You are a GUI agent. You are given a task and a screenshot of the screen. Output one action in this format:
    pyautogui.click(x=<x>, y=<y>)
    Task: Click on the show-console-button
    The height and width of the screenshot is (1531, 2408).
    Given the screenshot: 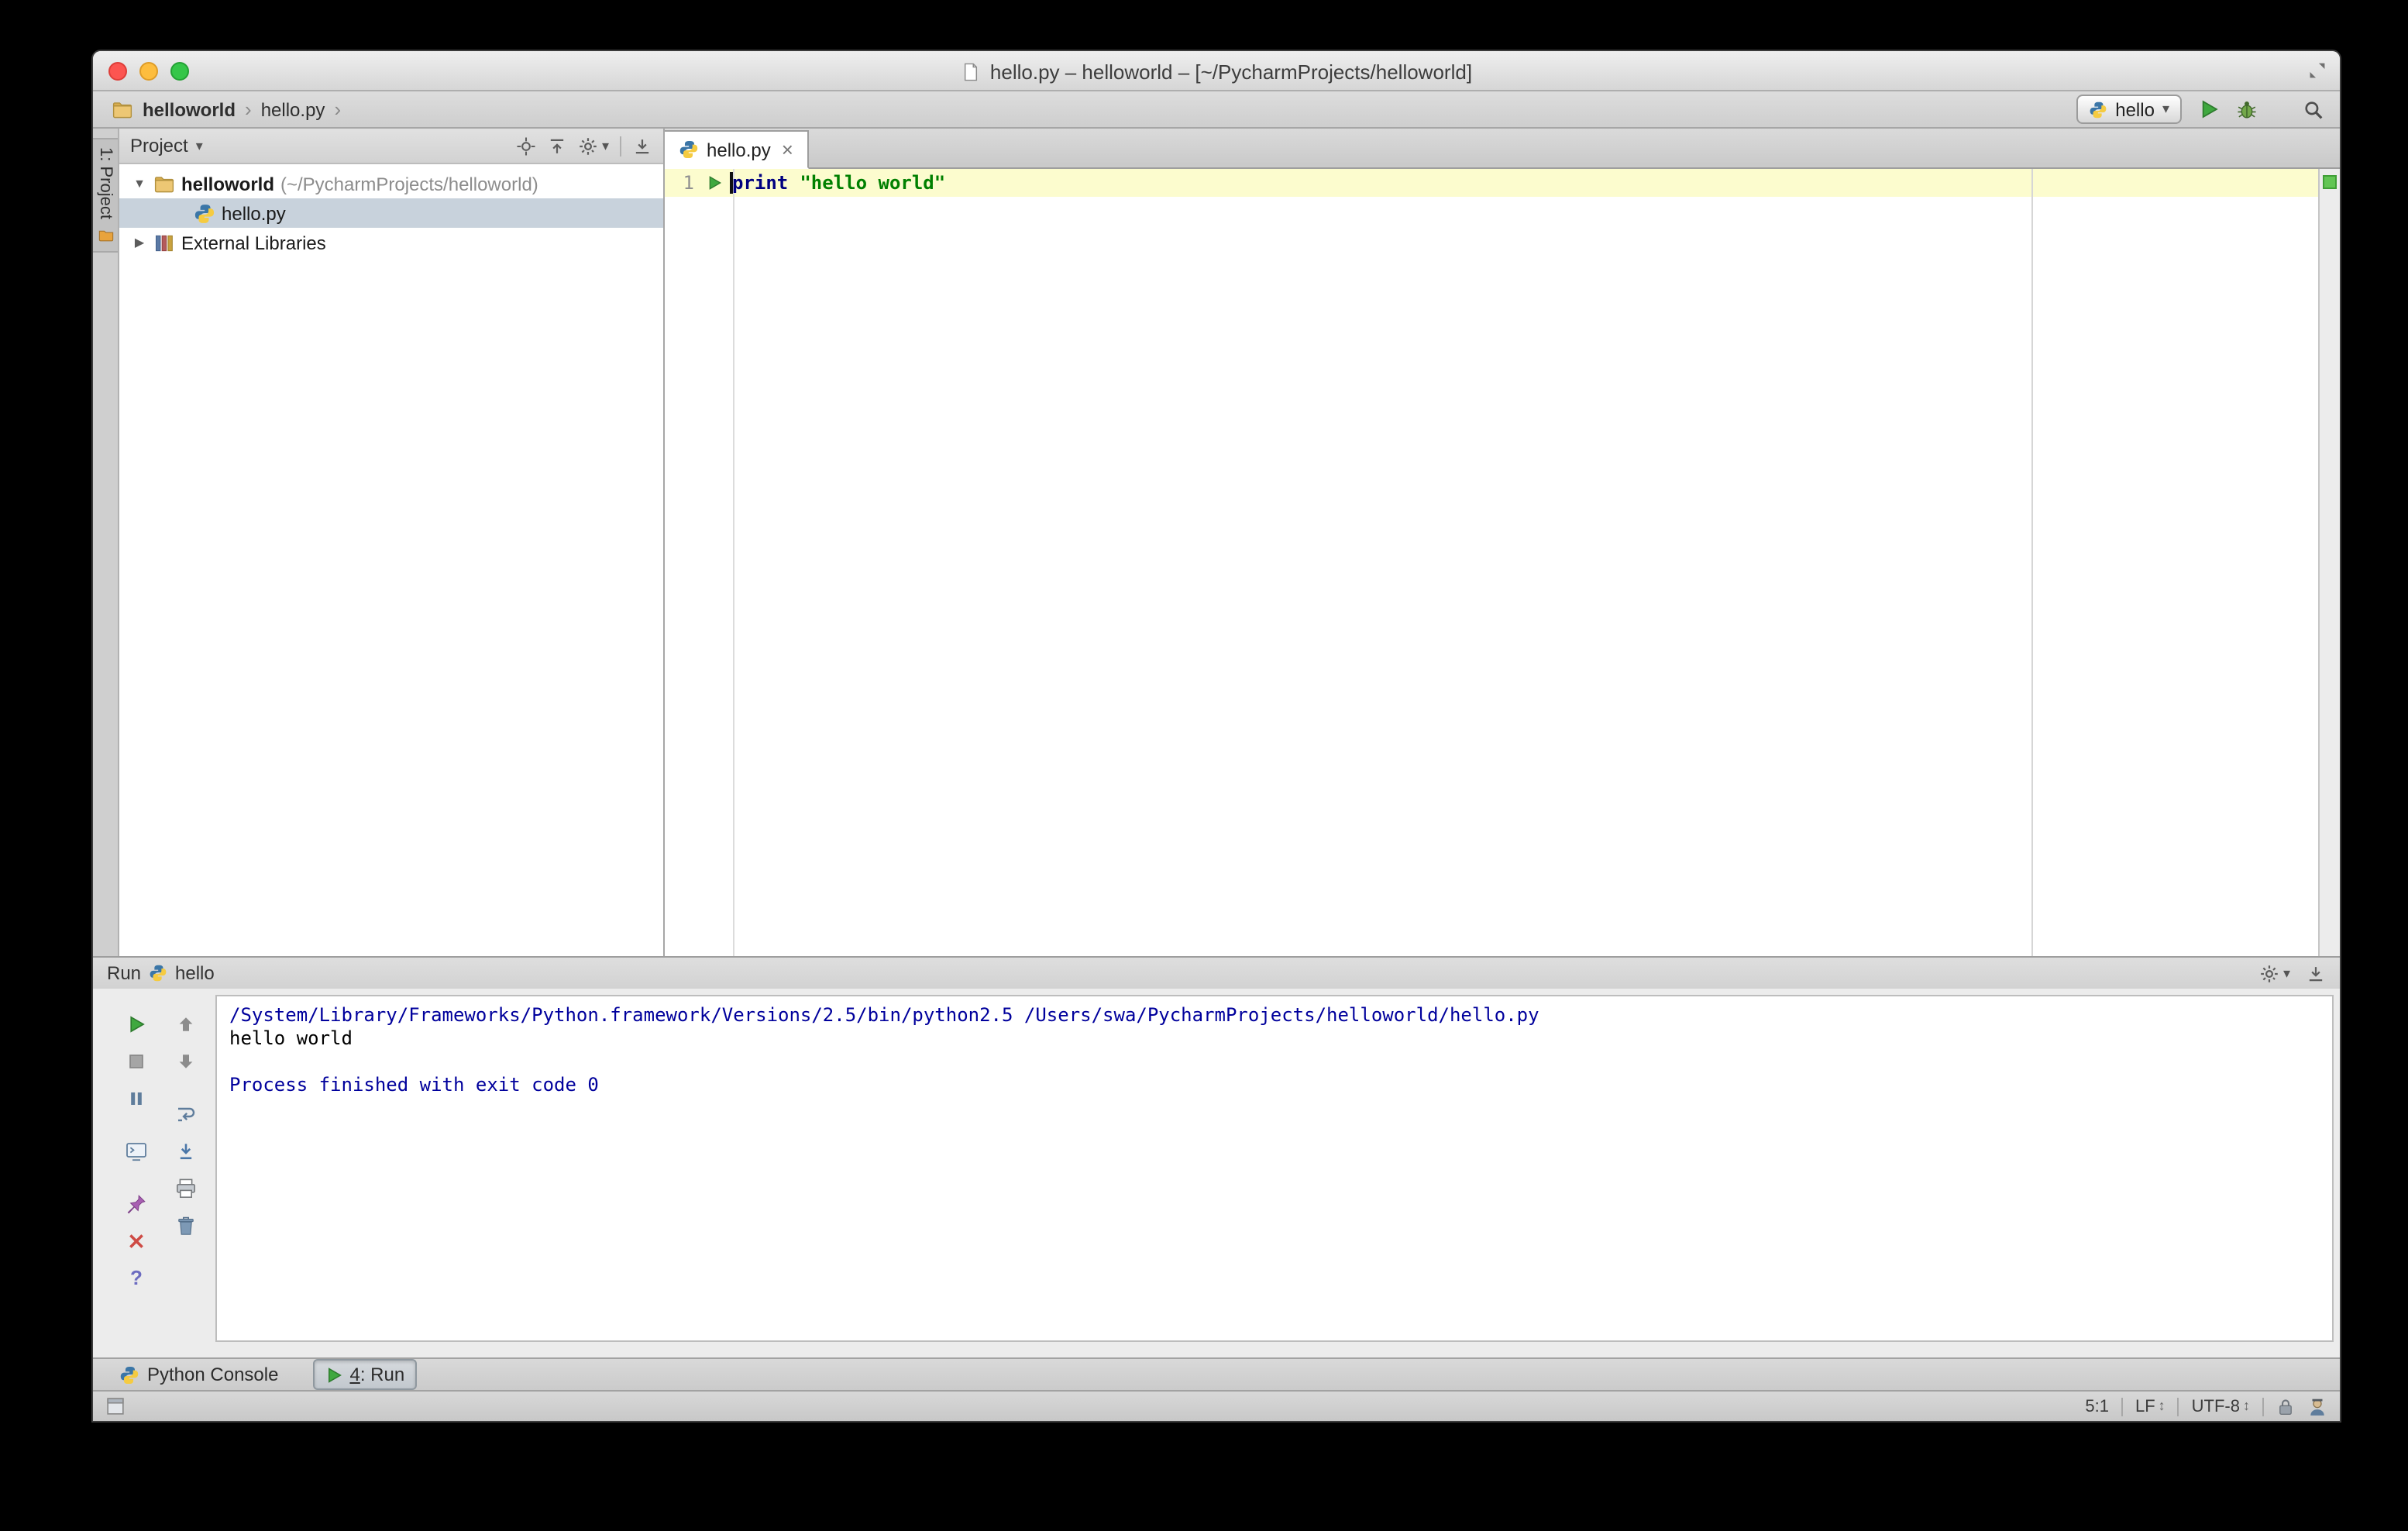 What is the action you would take?
    pyautogui.click(x=136, y=1150)
    